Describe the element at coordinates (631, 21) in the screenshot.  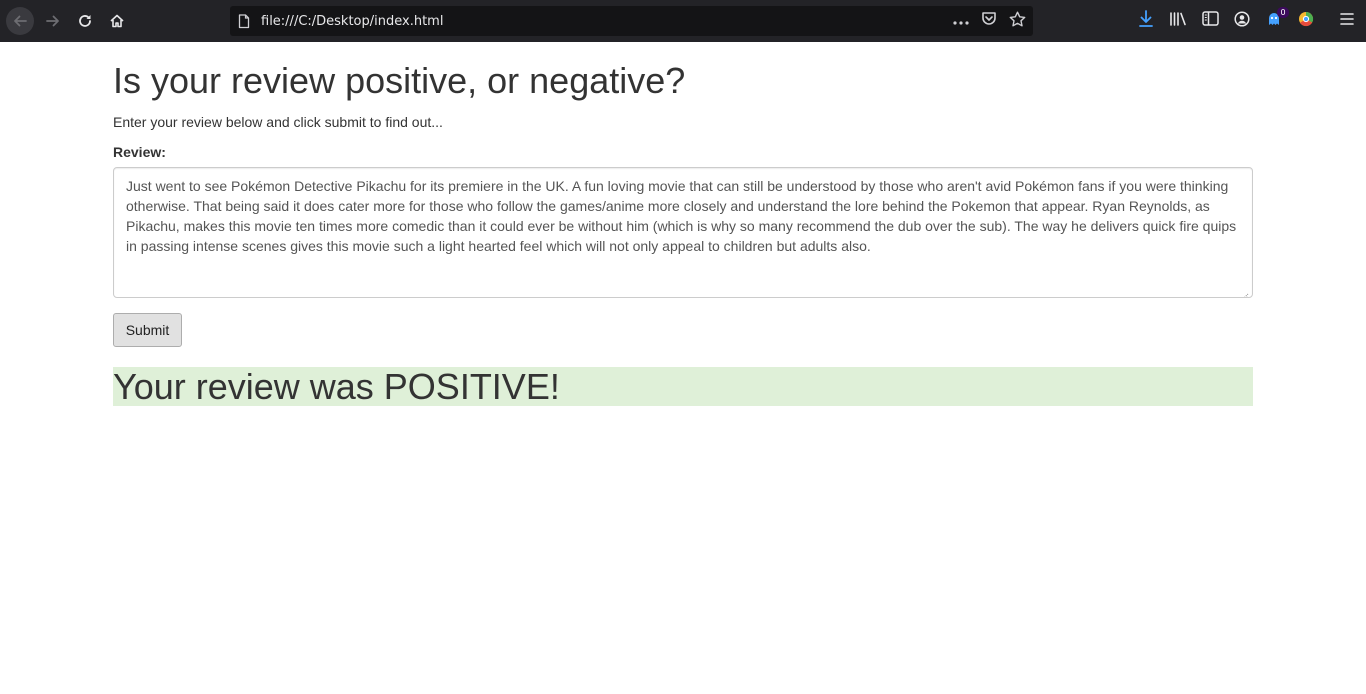
I see `url-bar: file:///C:/Desktop/index.html` at that location.